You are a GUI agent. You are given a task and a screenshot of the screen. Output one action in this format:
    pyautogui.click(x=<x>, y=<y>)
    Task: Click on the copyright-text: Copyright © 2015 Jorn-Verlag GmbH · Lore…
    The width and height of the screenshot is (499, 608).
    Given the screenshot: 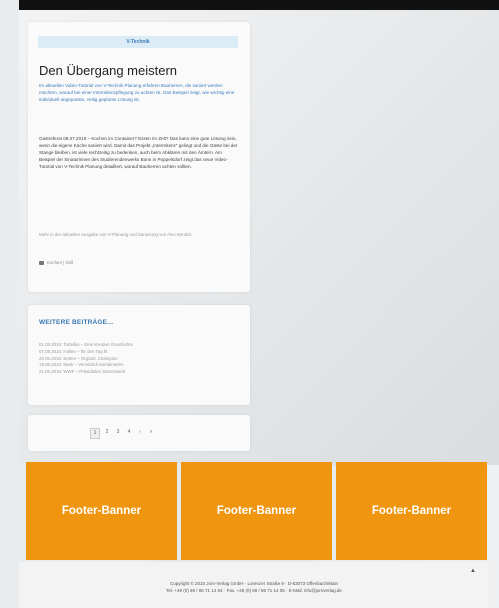 What is the action you would take?
    pyautogui.click(x=254, y=587)
    